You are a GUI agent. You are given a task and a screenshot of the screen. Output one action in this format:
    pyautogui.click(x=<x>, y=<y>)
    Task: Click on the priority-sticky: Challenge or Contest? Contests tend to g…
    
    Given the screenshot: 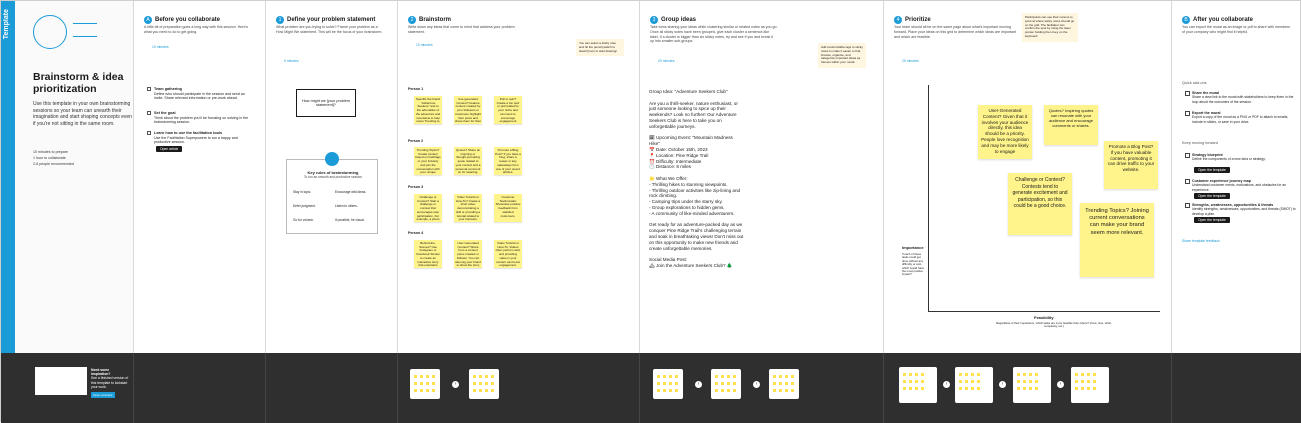 What is the action you would take?
    pyautogui.click(x=1040, y=204)
    